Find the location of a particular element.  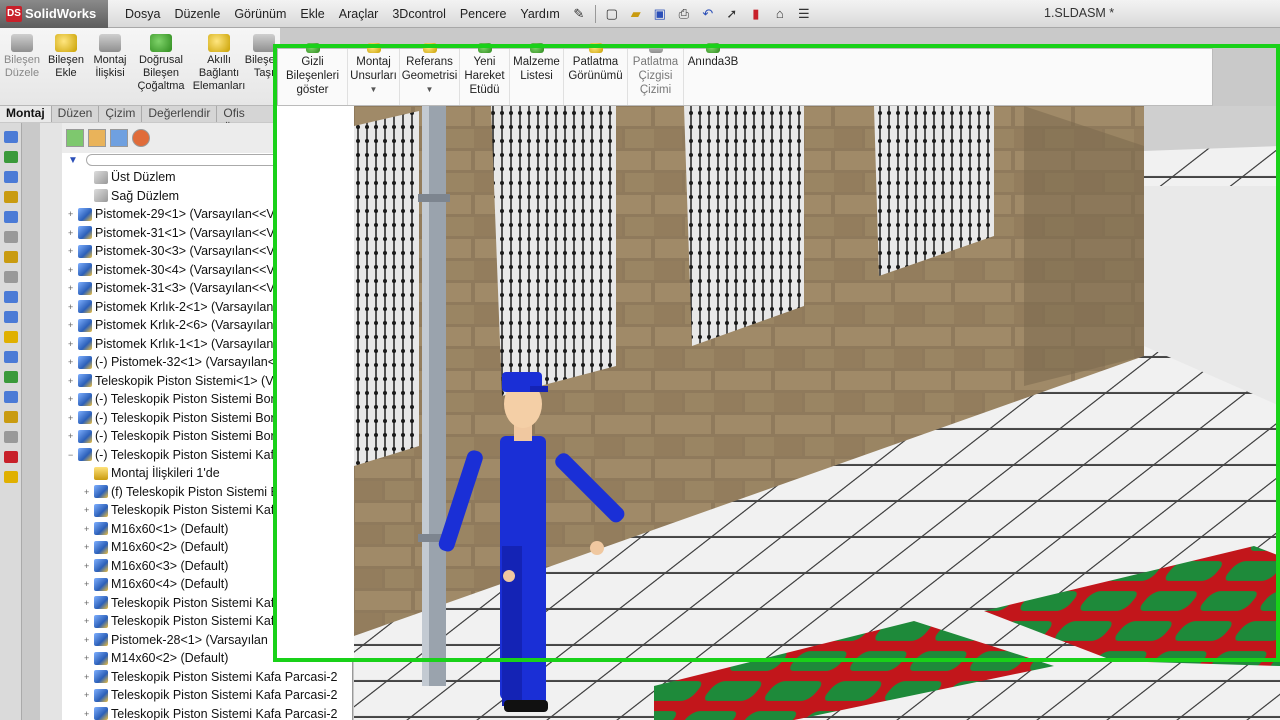

show-hidden-components-button: Gizli Bileşenleri göster is located at coordinates (313, 74).